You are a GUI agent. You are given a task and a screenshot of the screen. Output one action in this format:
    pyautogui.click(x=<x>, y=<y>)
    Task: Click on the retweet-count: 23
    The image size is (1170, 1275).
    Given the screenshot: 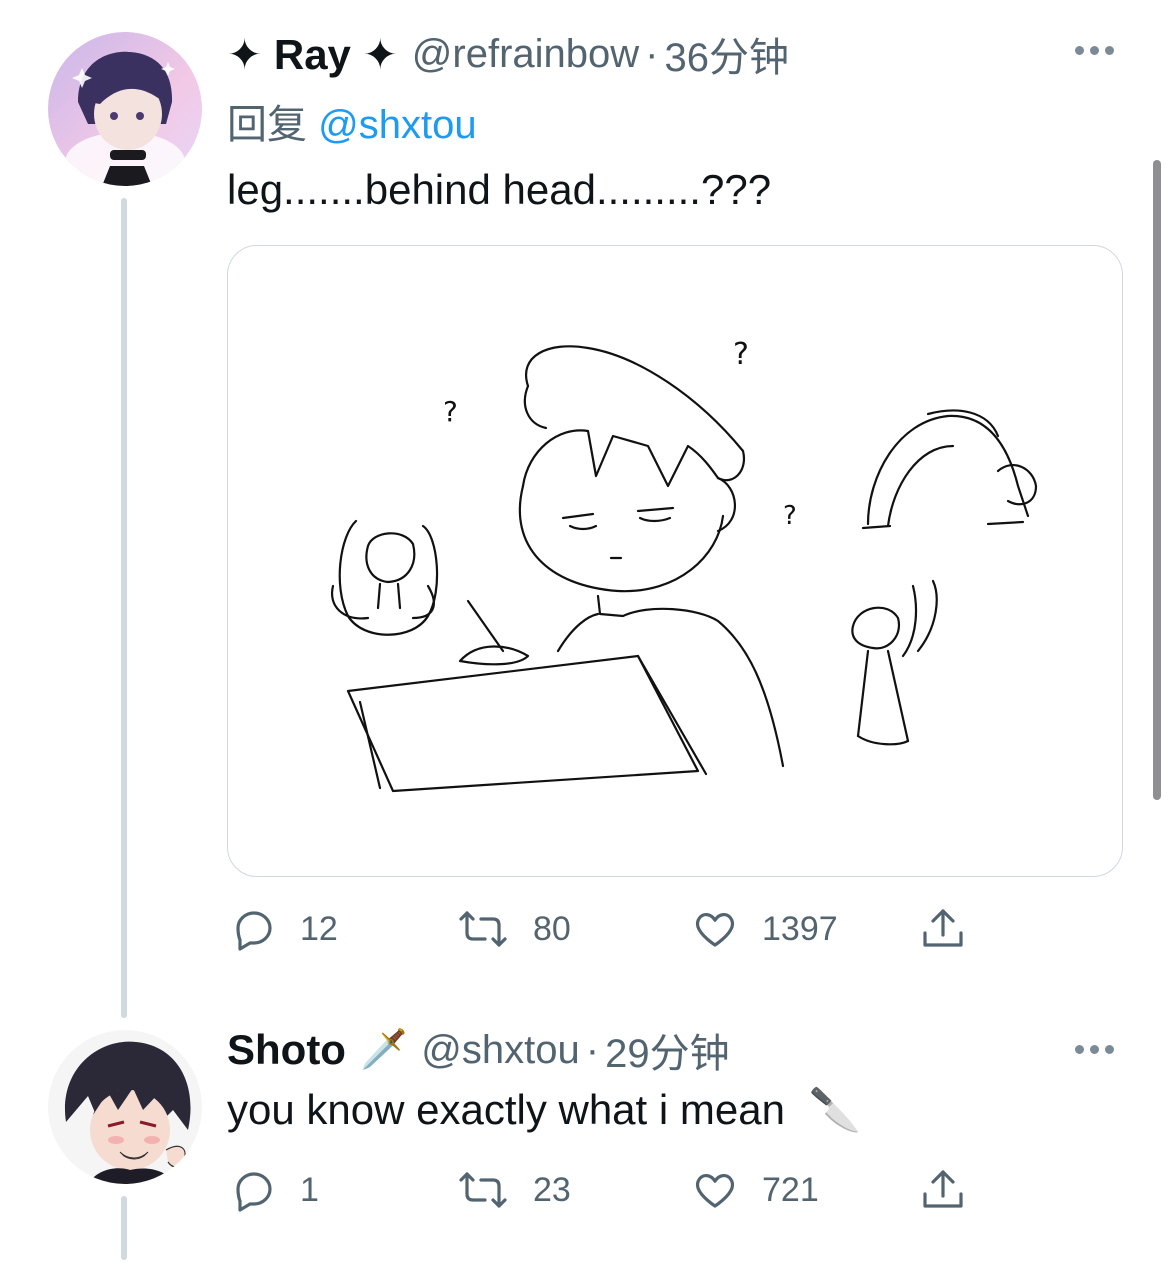 What is the action you would take?
    pyautogui.click(x=552, y=1189)
    